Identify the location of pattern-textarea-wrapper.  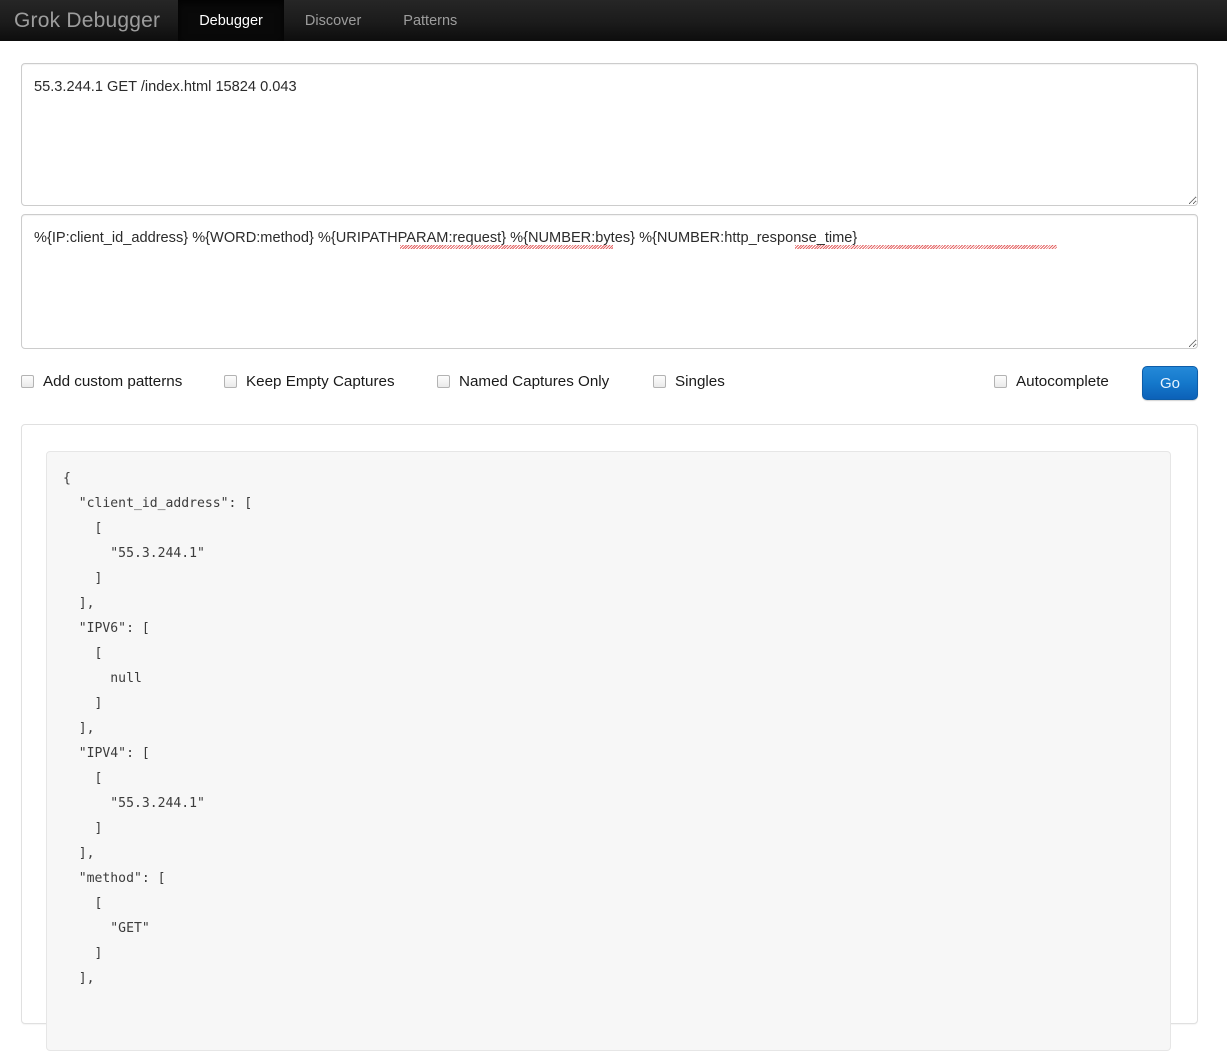
(609, 281).